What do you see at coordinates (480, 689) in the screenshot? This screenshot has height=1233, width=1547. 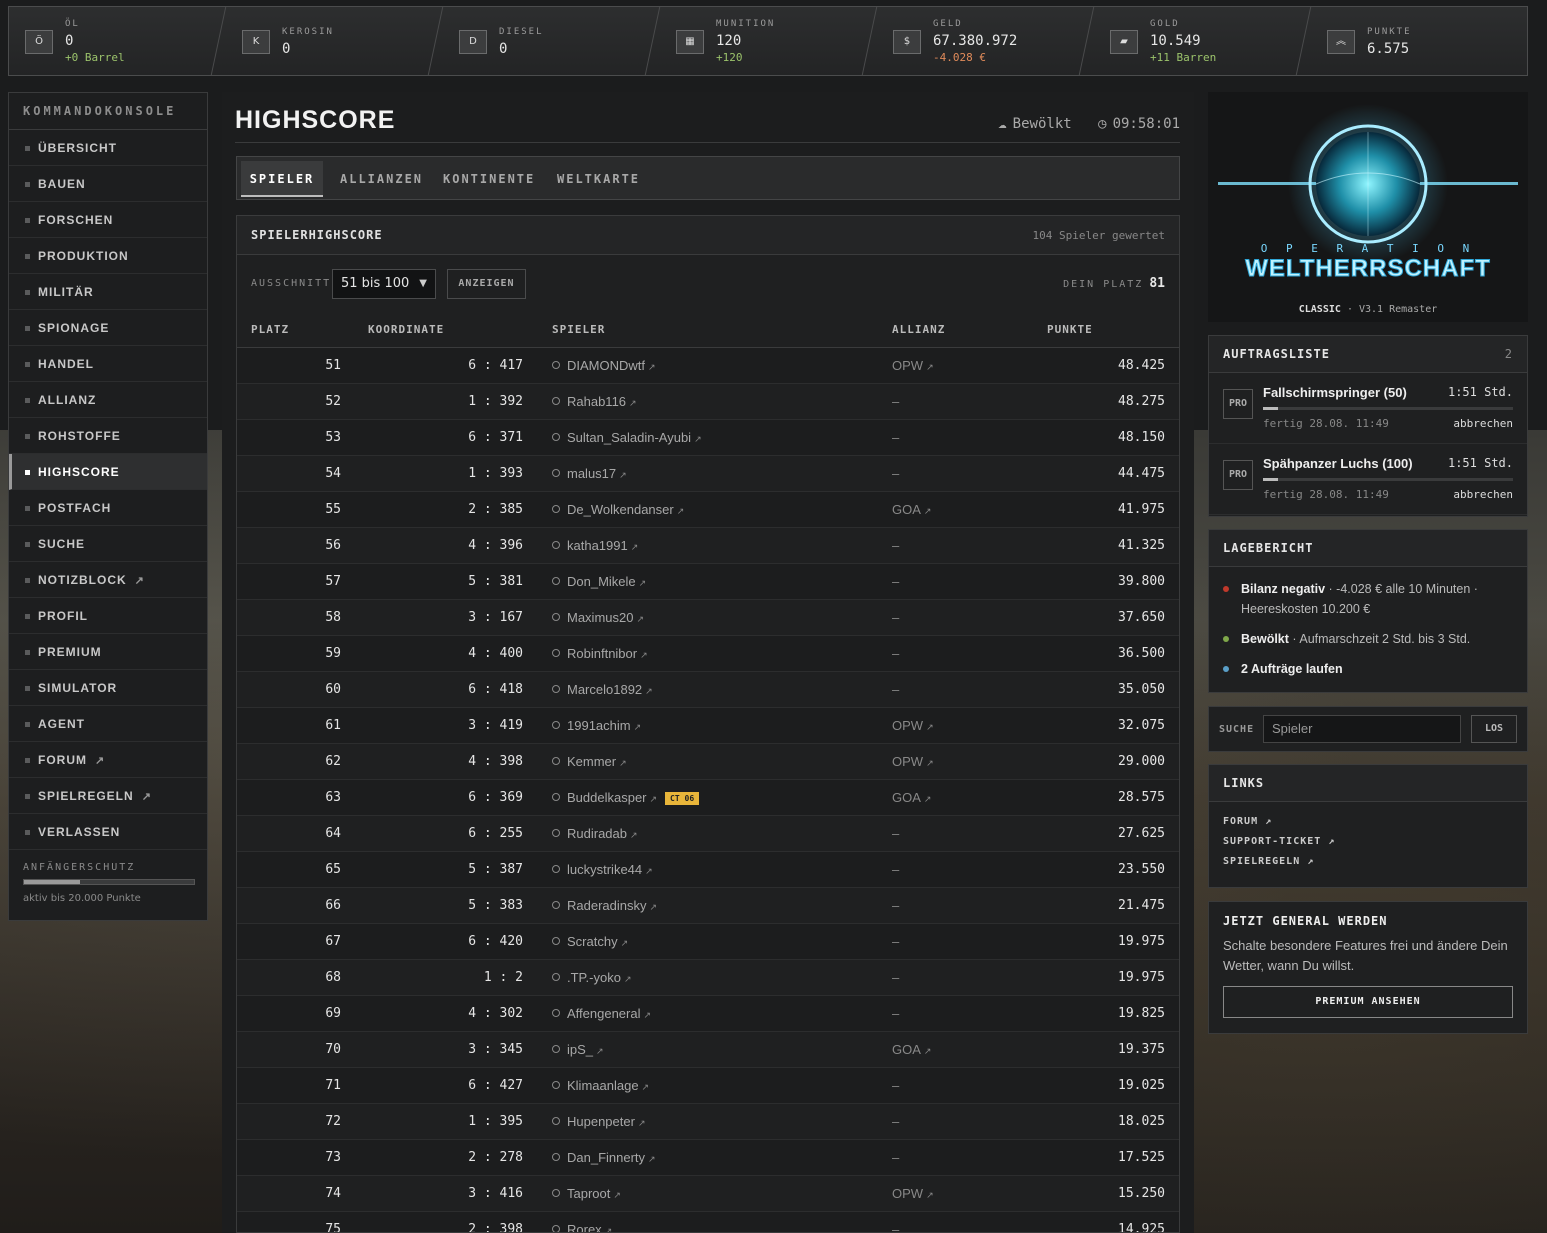 I see `coord-cell: 6 : 418` at bounding box center [480, 689].